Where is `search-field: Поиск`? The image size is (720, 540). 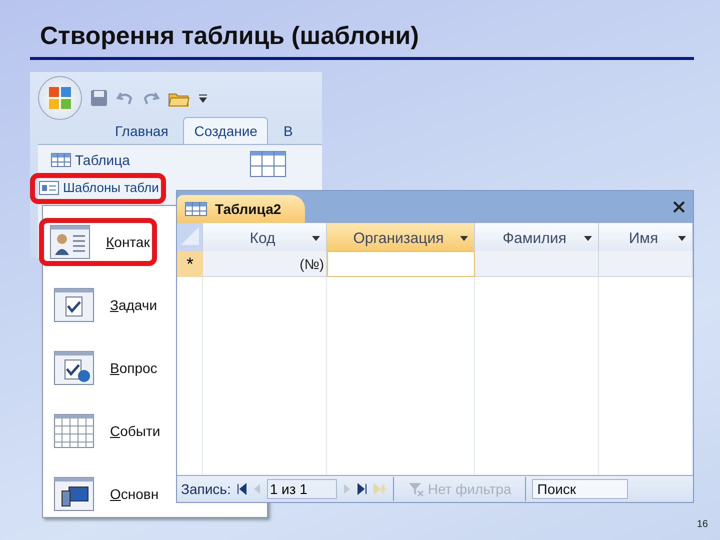
search-field: Поиск is located at coordinates (580, 489).